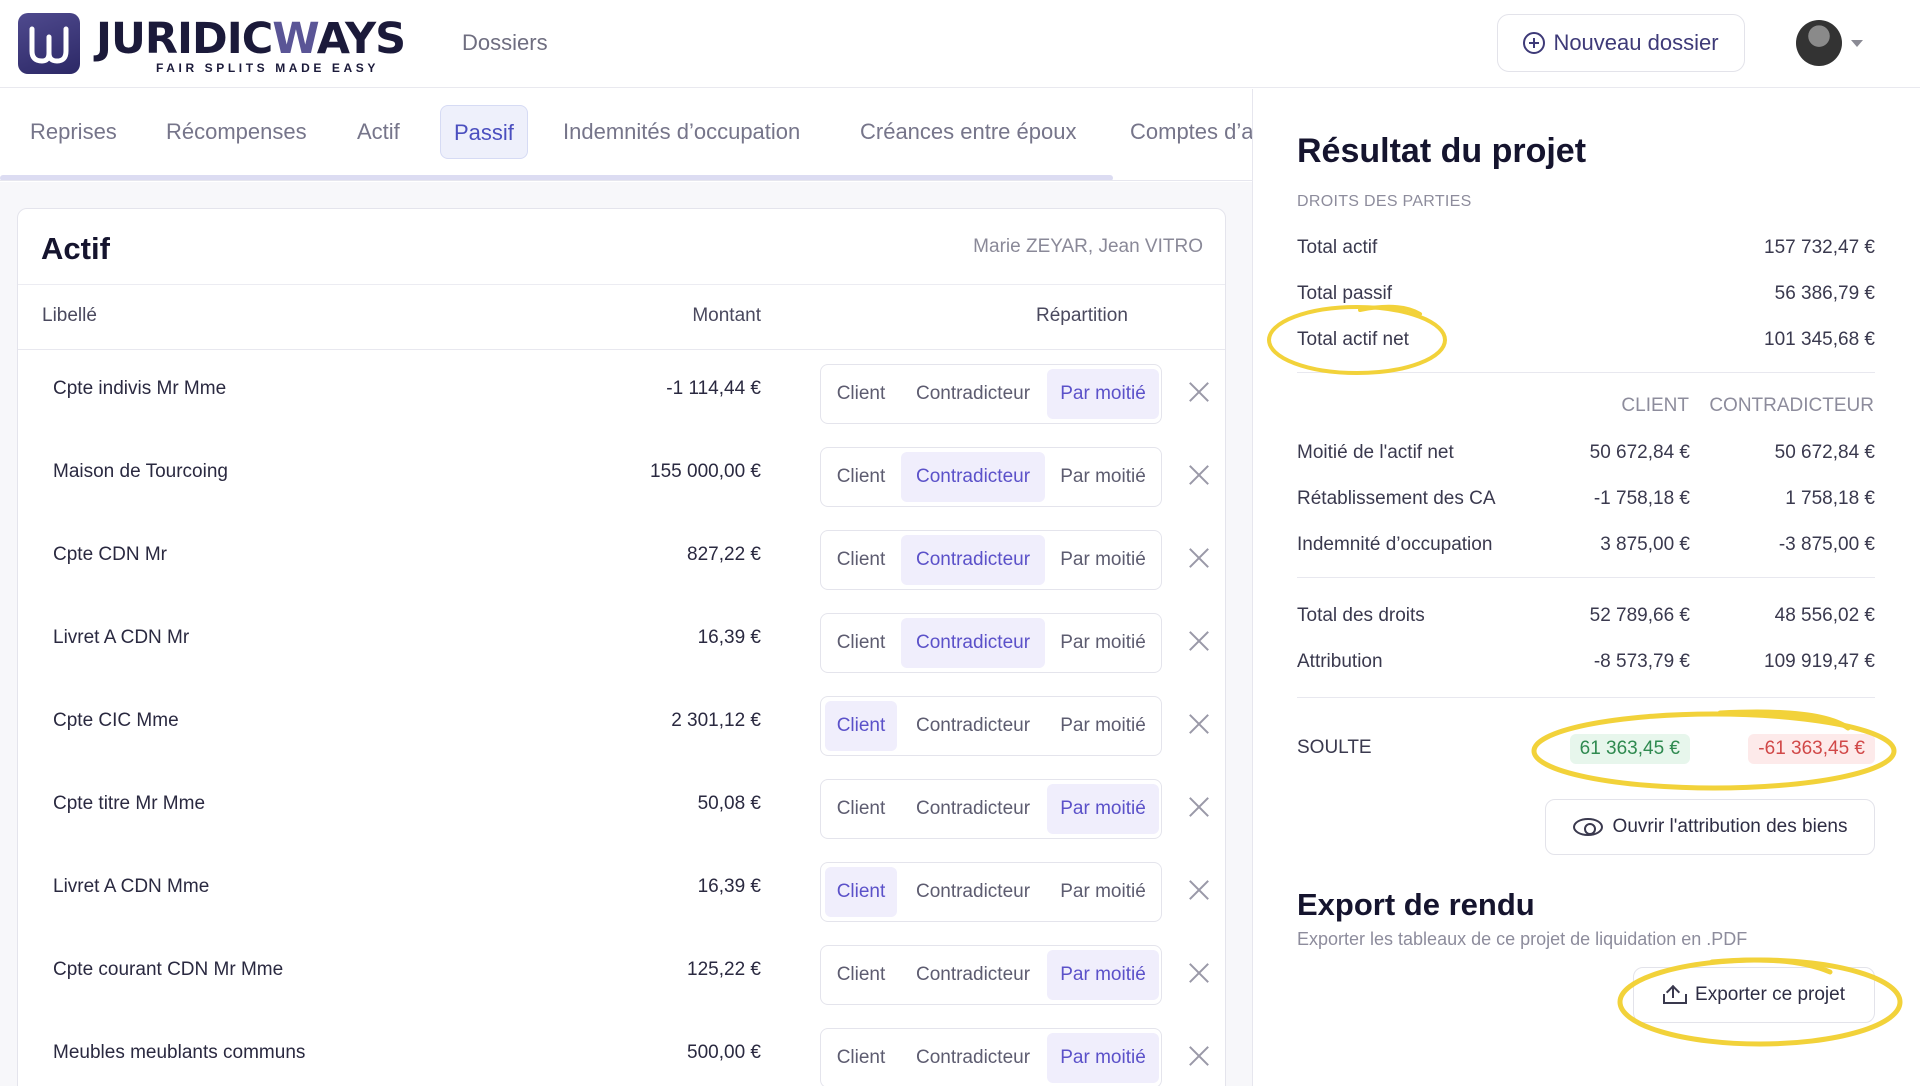 This screenshot has width=1920, height=1086. I want to click on total-droits-client: 52 789,66 €, so click(1639, 615).